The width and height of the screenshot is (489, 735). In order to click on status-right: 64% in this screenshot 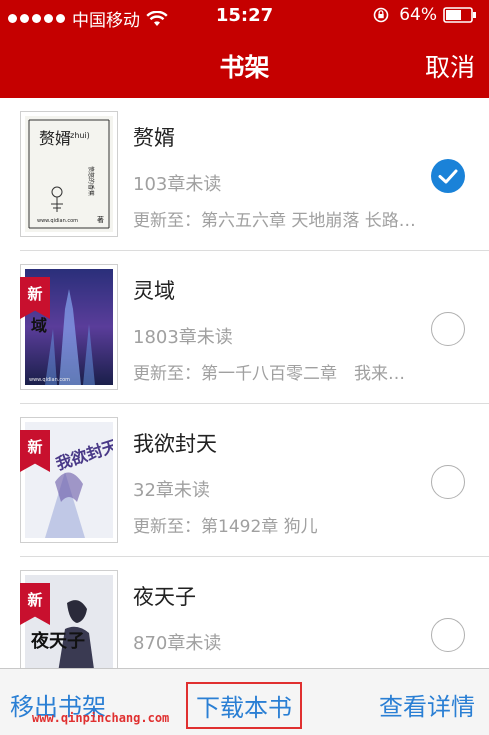, I will do `click(425, 15)`.